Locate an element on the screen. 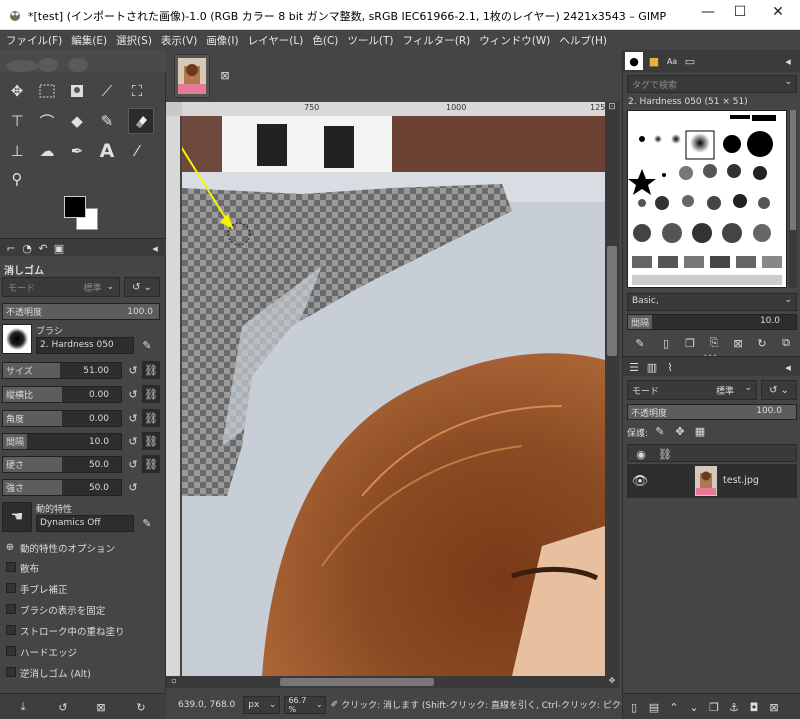  crop-tool-icon: ⛶ is located at coordinates (137, 91).